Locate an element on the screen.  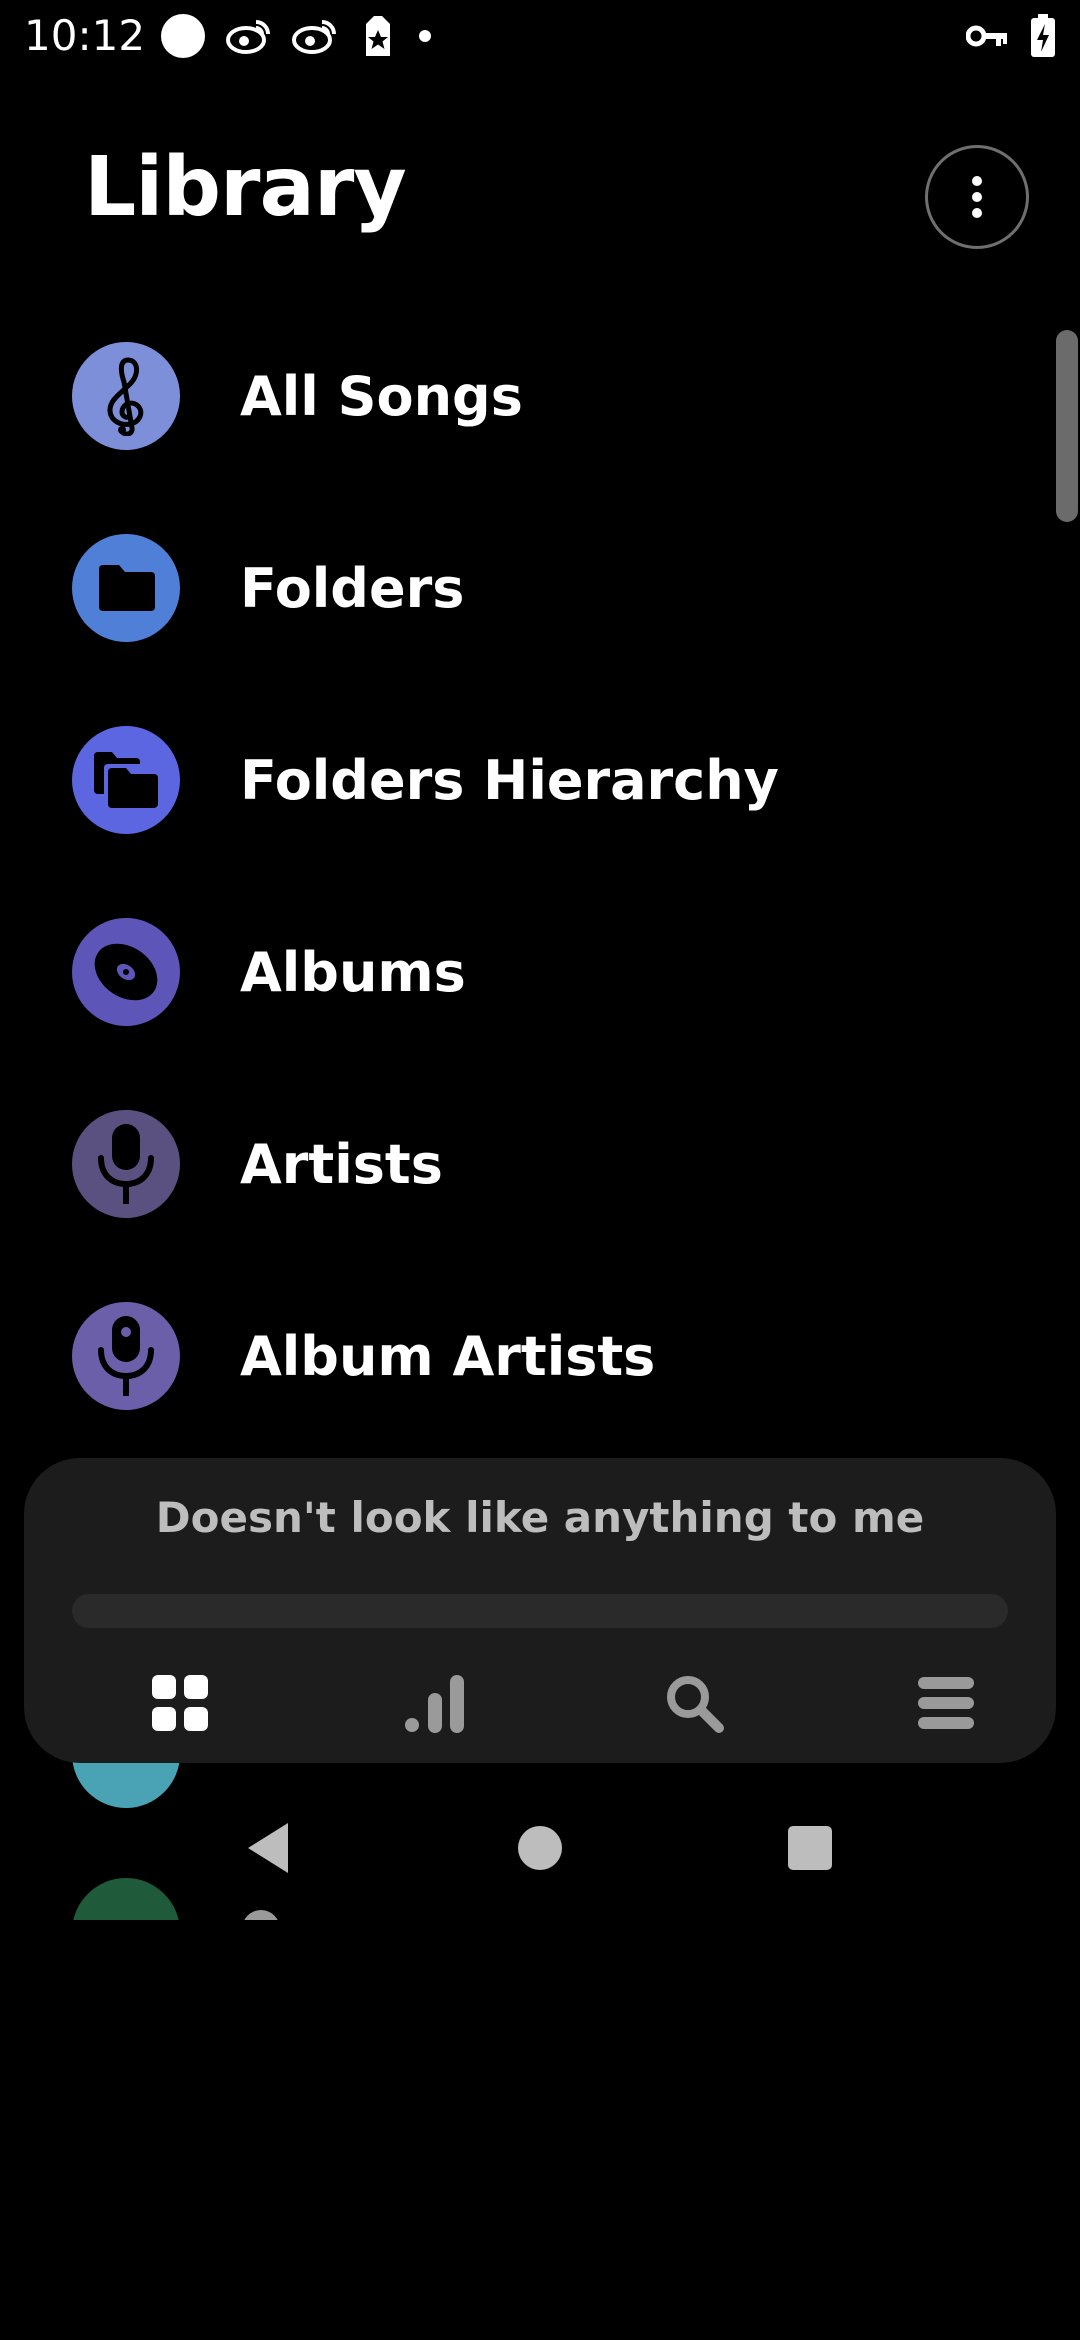
disc-icon is located at coordinates (126, 972).